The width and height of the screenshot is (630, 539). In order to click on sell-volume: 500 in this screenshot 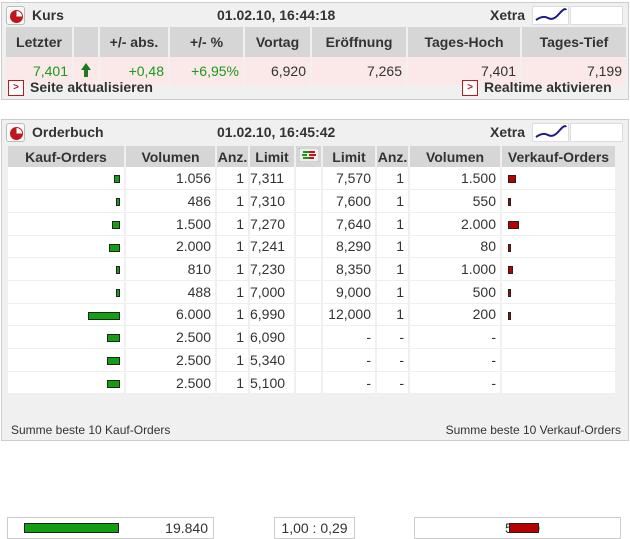, I will do `click(455, 292)`.